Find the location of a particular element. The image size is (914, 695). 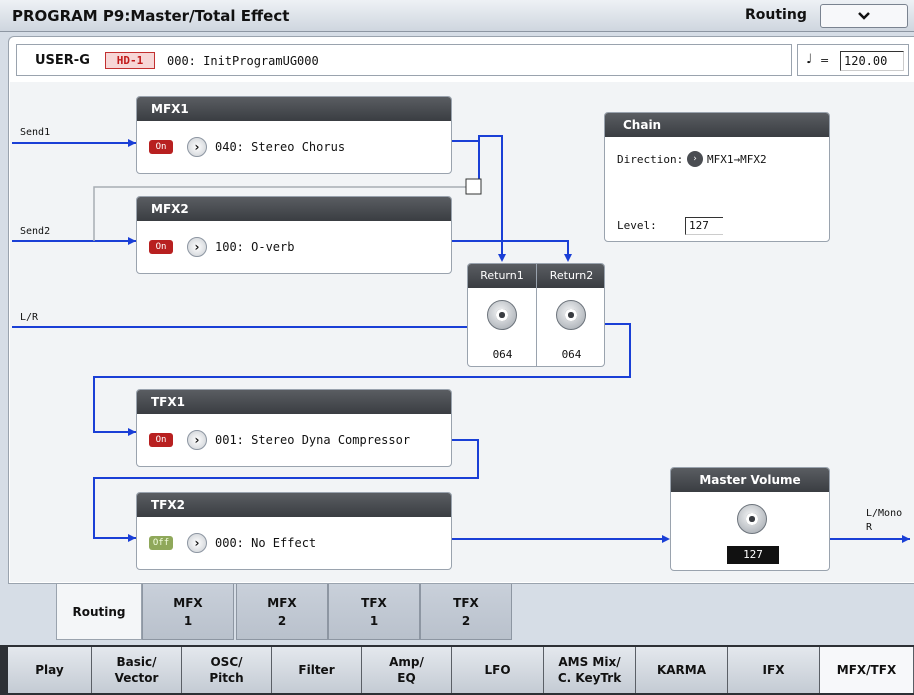

tab-karma: KARMA is located at coordinates (682, 670).